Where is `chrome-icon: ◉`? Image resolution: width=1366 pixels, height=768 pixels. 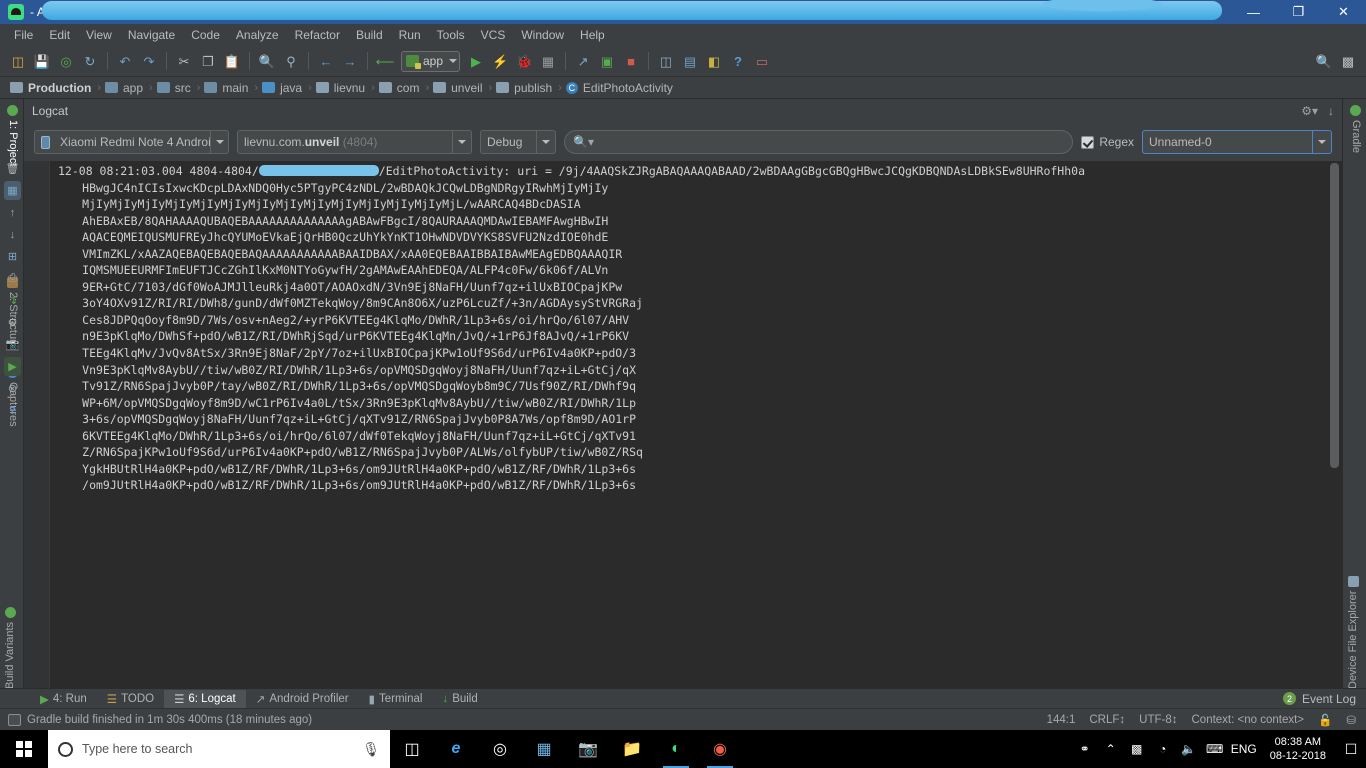 chrome-icon: ◉ is located at coordinates (720, 749).